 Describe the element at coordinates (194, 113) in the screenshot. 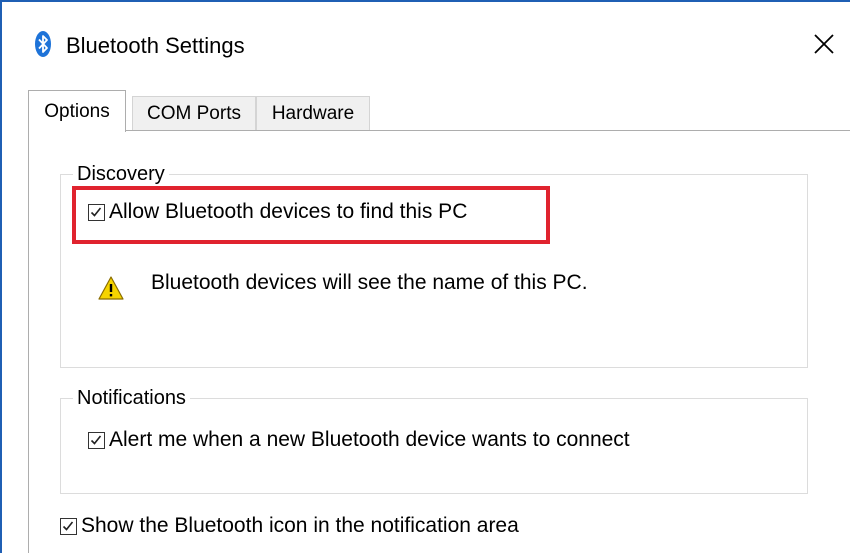

I see `tab-com-ports: COM Ports` at that location.